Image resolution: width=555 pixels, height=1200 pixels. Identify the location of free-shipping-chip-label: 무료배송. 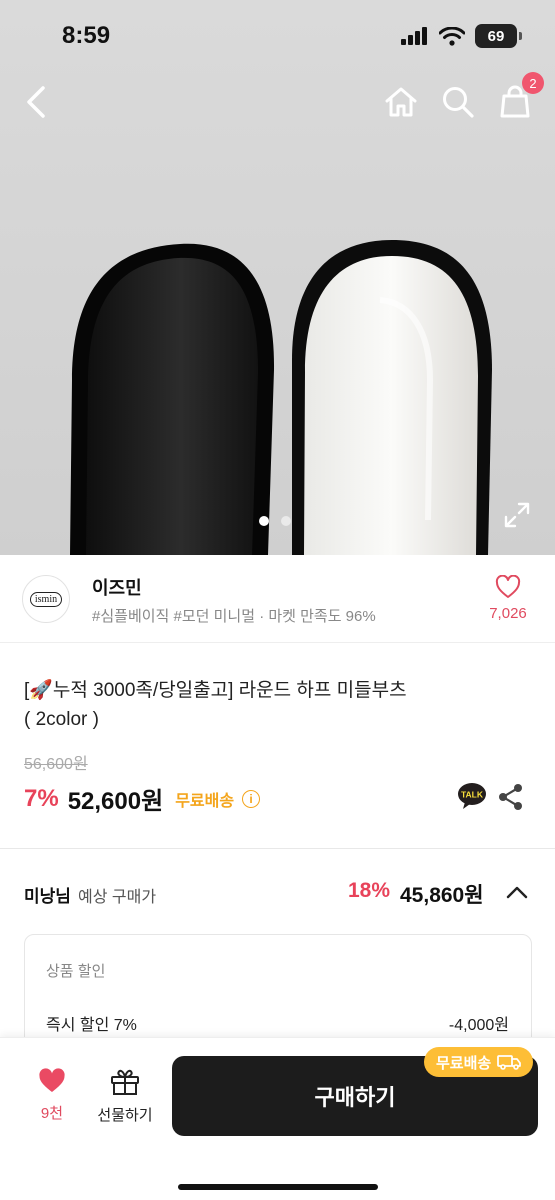
(464, 1063).